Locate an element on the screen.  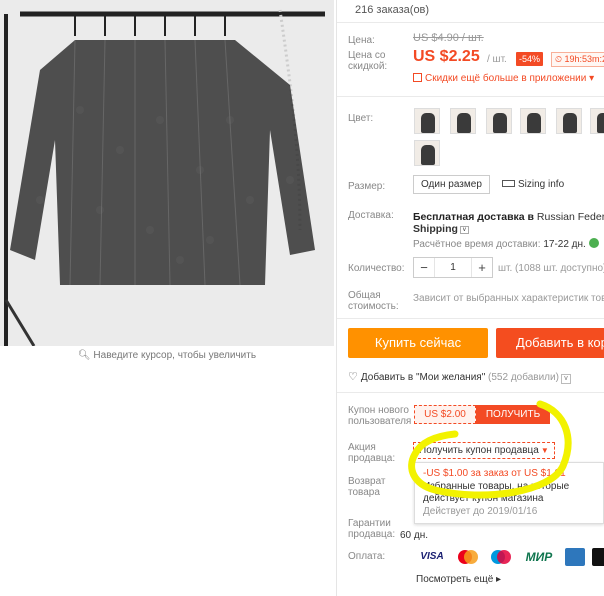
quantity-stepper: − 1 + is located at coordinates (453, 267).